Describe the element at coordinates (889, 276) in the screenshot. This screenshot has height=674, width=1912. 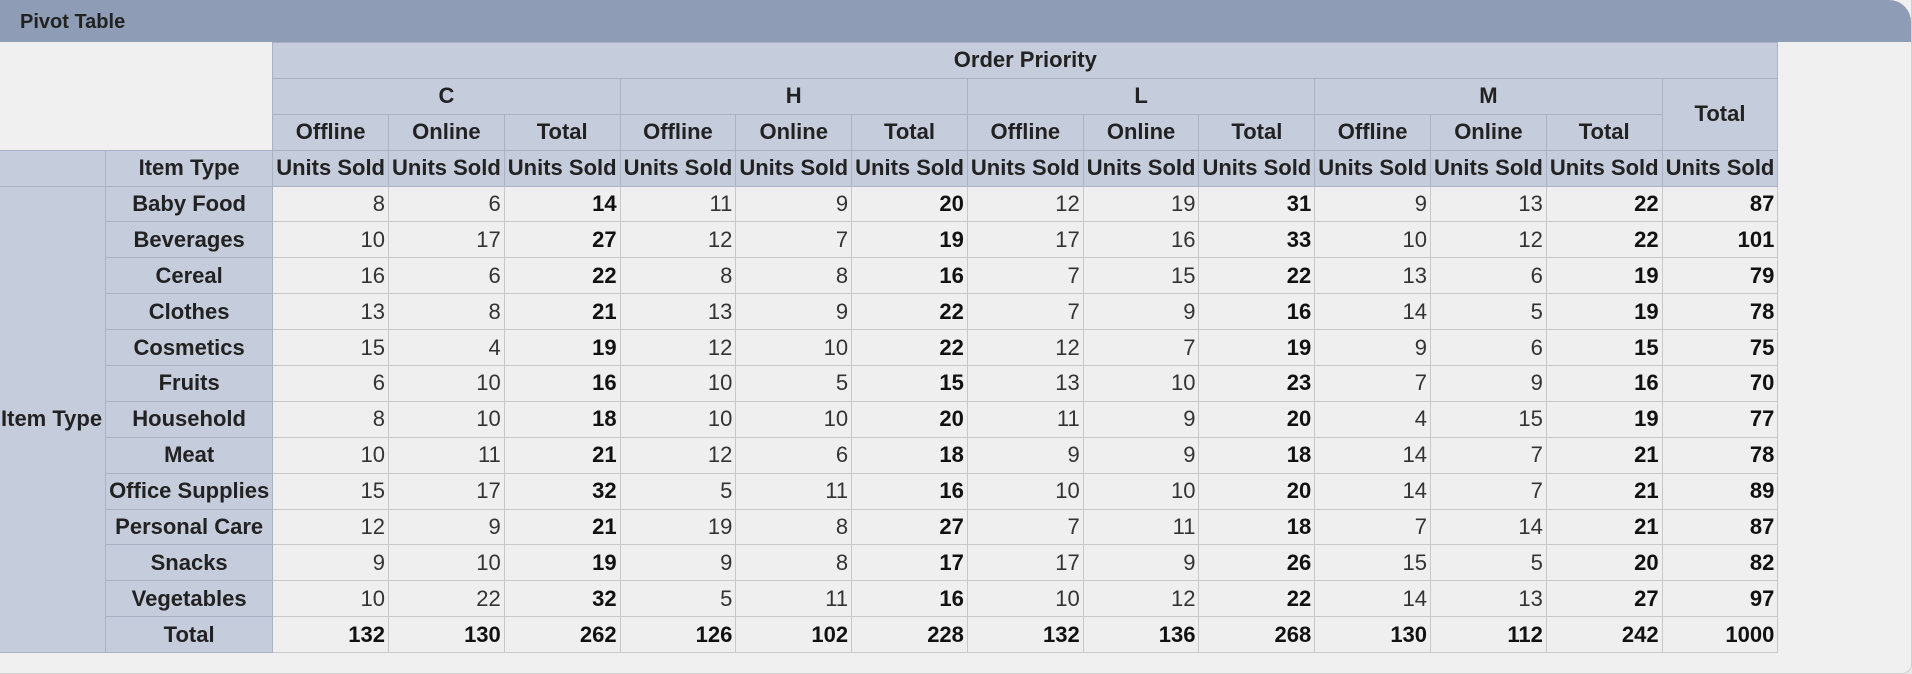
I see `table-row: Cereal 16 6 22 8 8 16 7 15 22 13 6 19 79` at that location.